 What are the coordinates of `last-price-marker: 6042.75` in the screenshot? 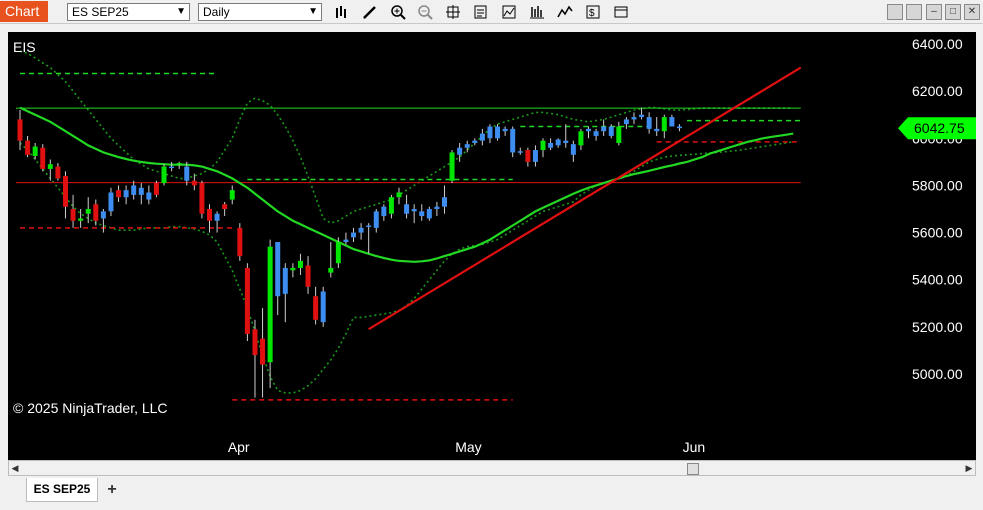 It's located at (937, 128).